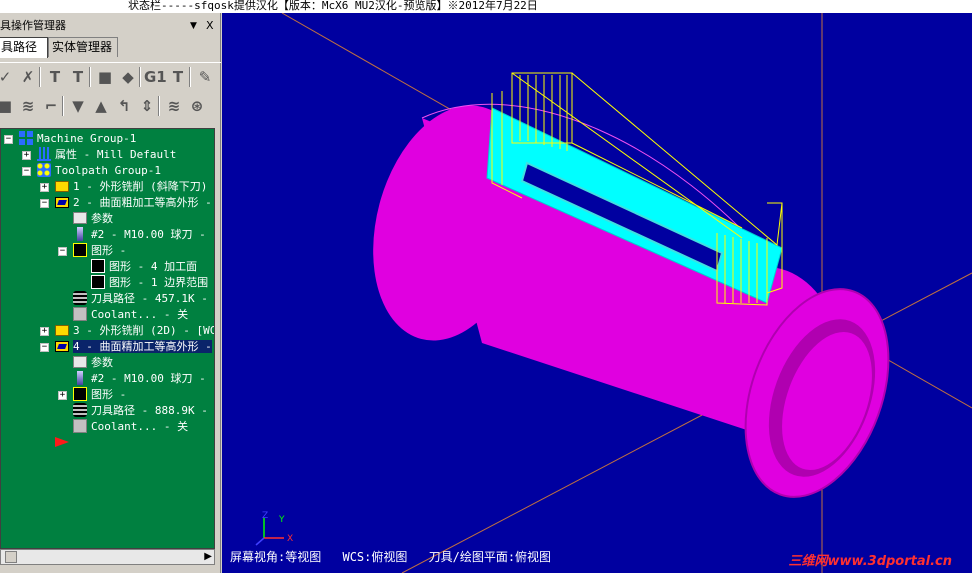 This screenshot has height=573, width=972. What do you see at coordinates (78, 77) in the screenshot?
I see `regenerate-dirty-icon: T` at bounding box center [78, 77].